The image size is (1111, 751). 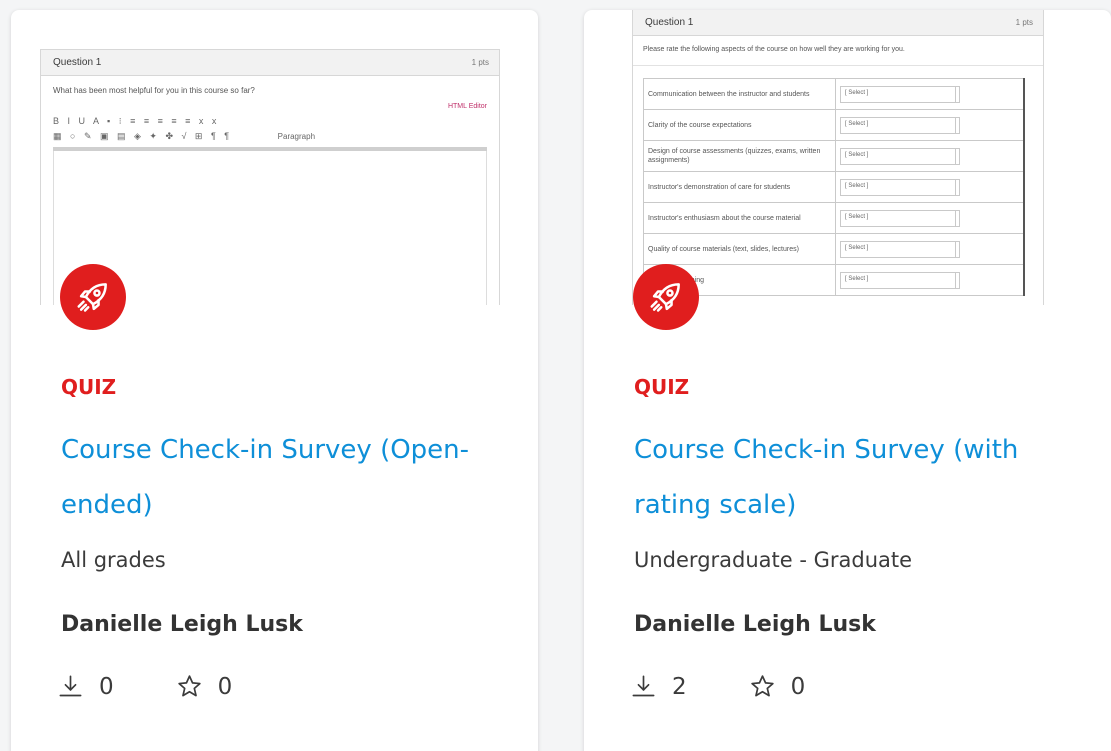 What do you see at coordinates (184, 136) in the screenshot?
I see `preview-editor-toolbar-2: ▦ ○ ✎ ▣ ▤ ◈ ✦ ✤ √ ⊞ ¶ ¶ Paragraph` at bounding box center [184, 136].